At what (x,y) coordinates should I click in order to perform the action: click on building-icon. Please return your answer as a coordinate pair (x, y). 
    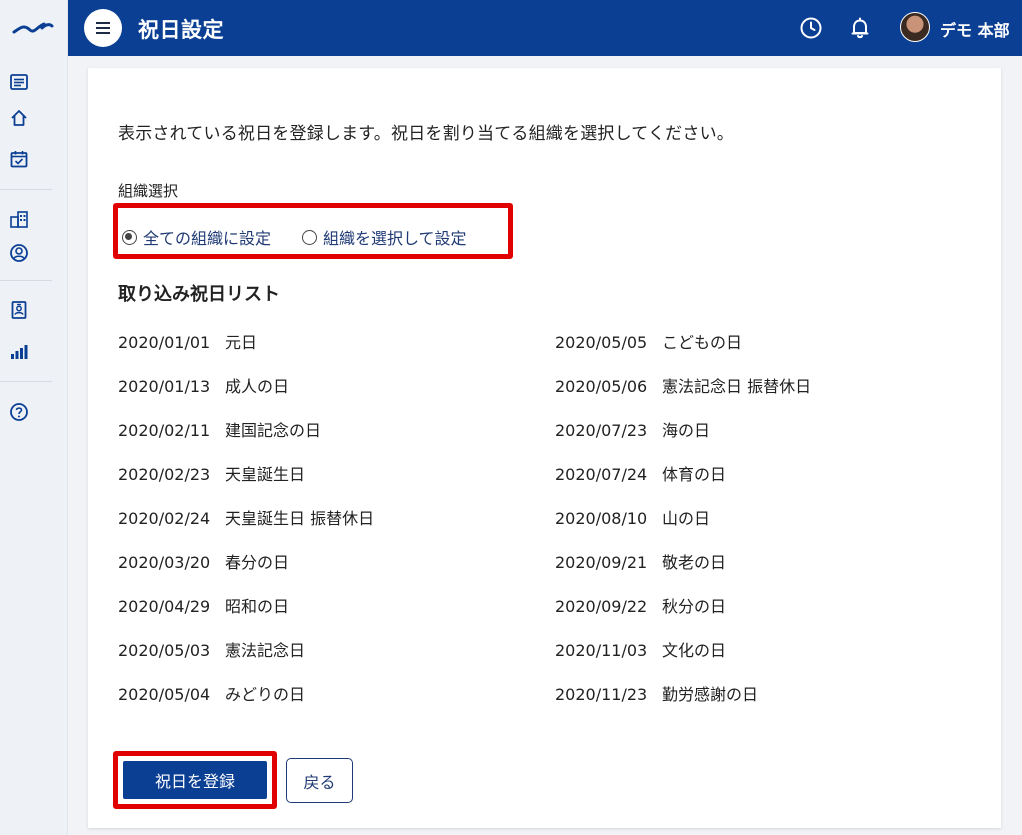
    Looking at the image, I should click on (19, 219).